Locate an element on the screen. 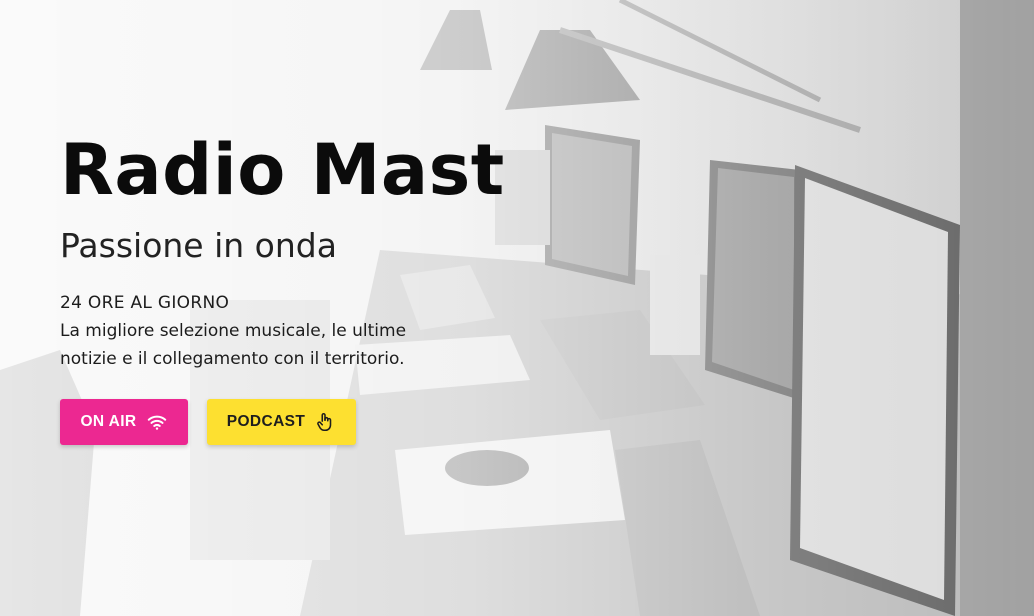 Image resolution: width=1034 pixels, height=616 pixels. on-air-button: ON AIR is located at coordinates (124, 422).